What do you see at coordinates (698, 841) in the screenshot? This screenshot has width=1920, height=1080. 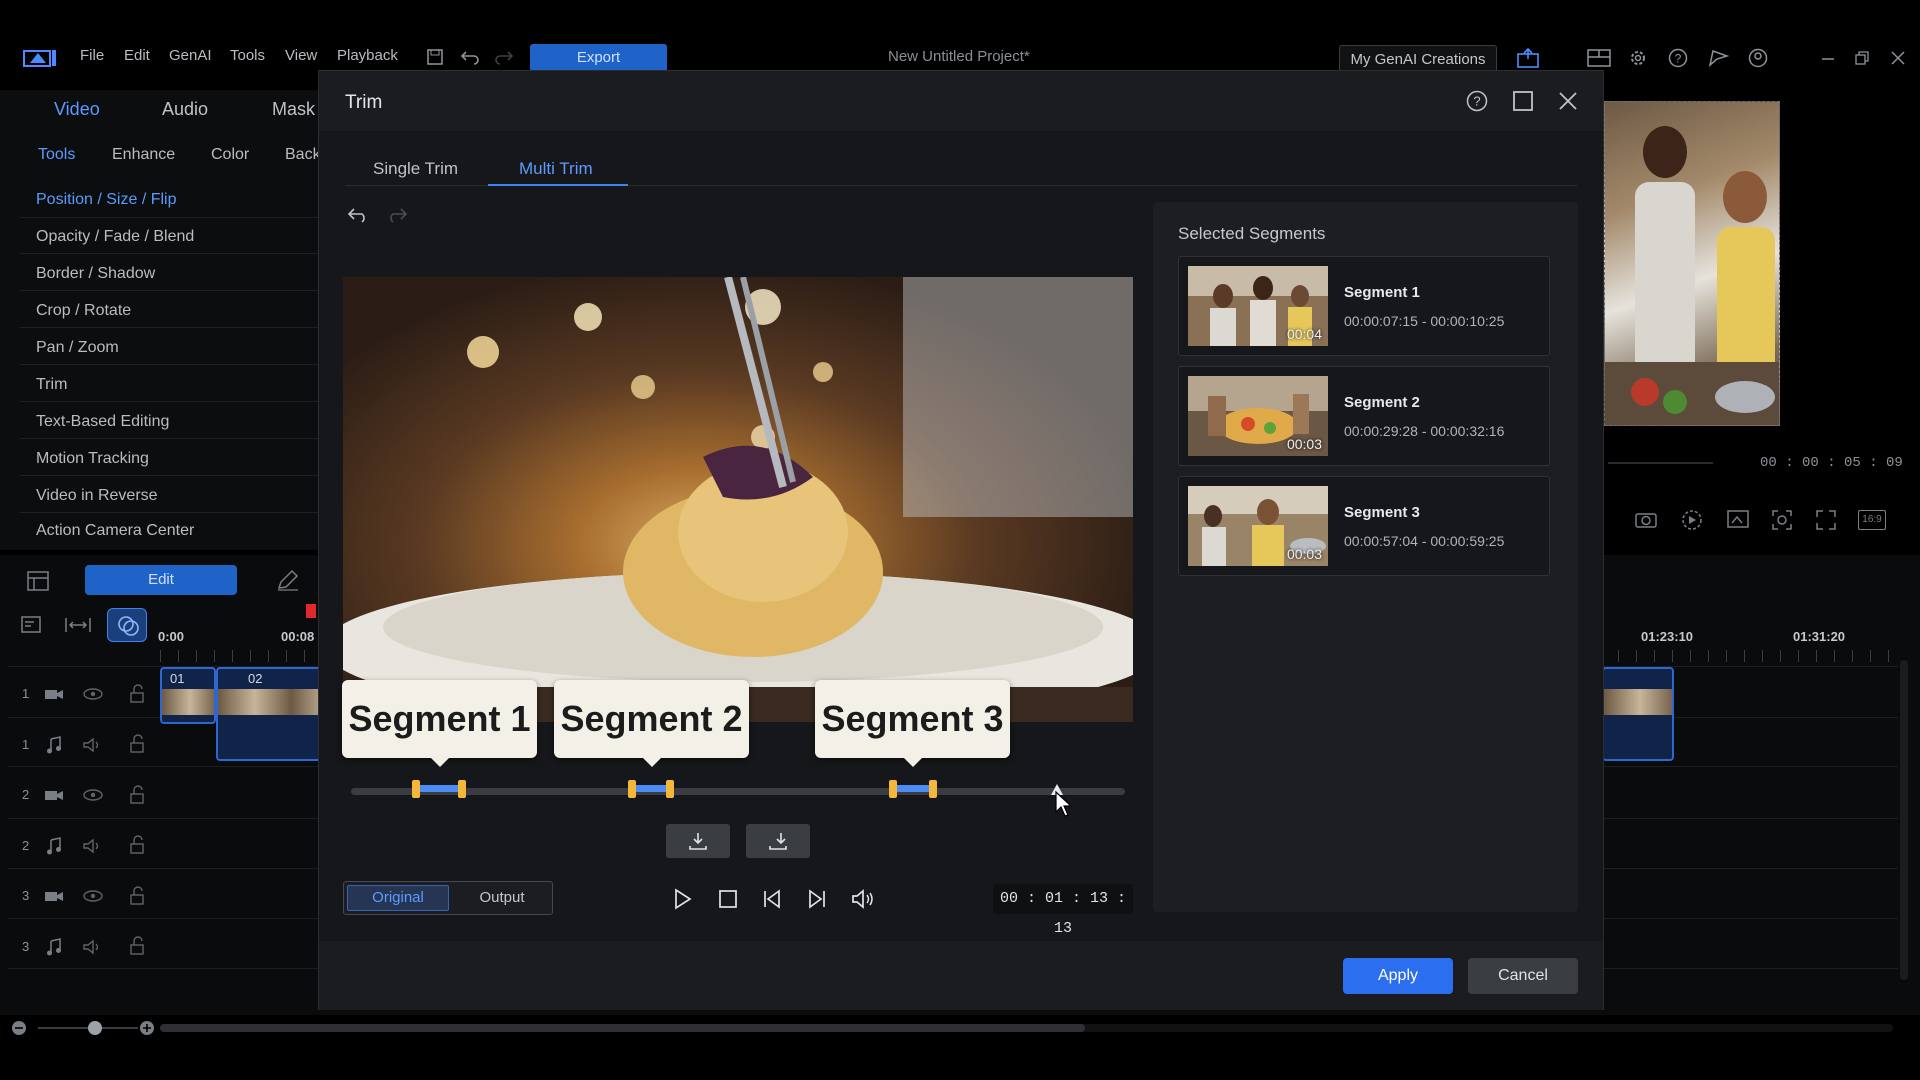 I see `mark-in-button` at bounding box center [698, 841].